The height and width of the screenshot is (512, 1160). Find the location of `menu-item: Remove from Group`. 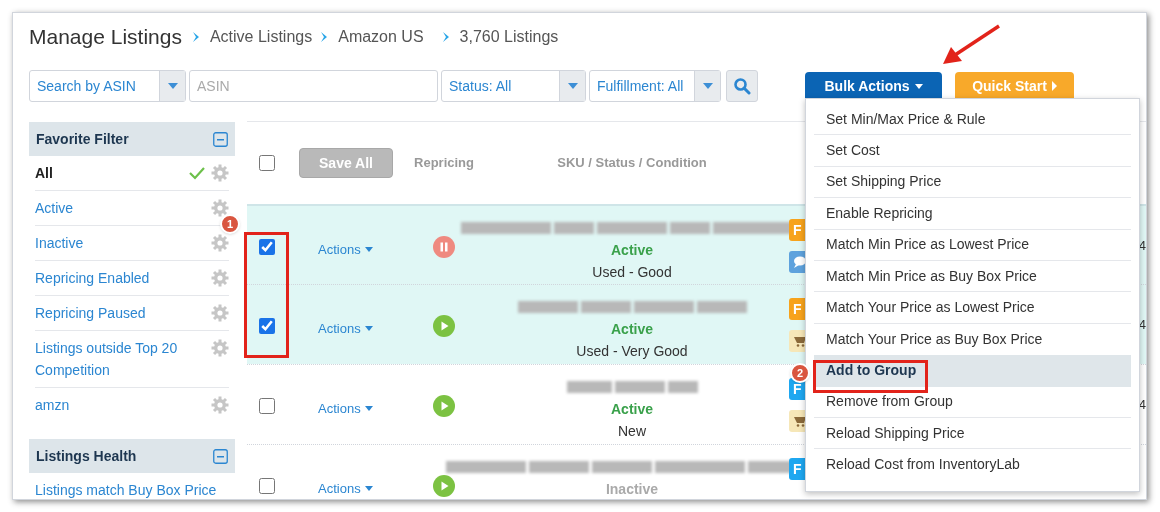

menu-item: Remove from Group is located at coordinates (972, 402).